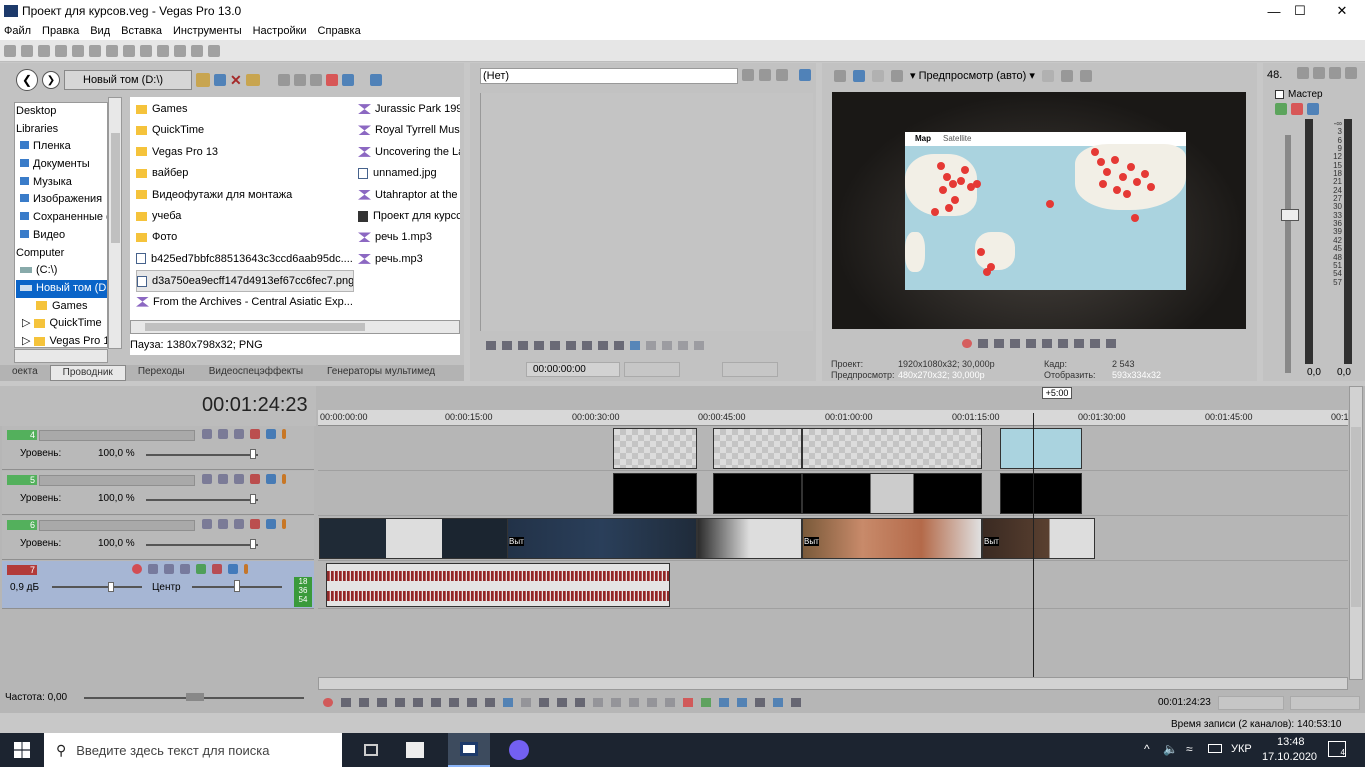  Describe the element at coordinates (252, 80) in the screenshot. I see `new-folder-icon` at that location.